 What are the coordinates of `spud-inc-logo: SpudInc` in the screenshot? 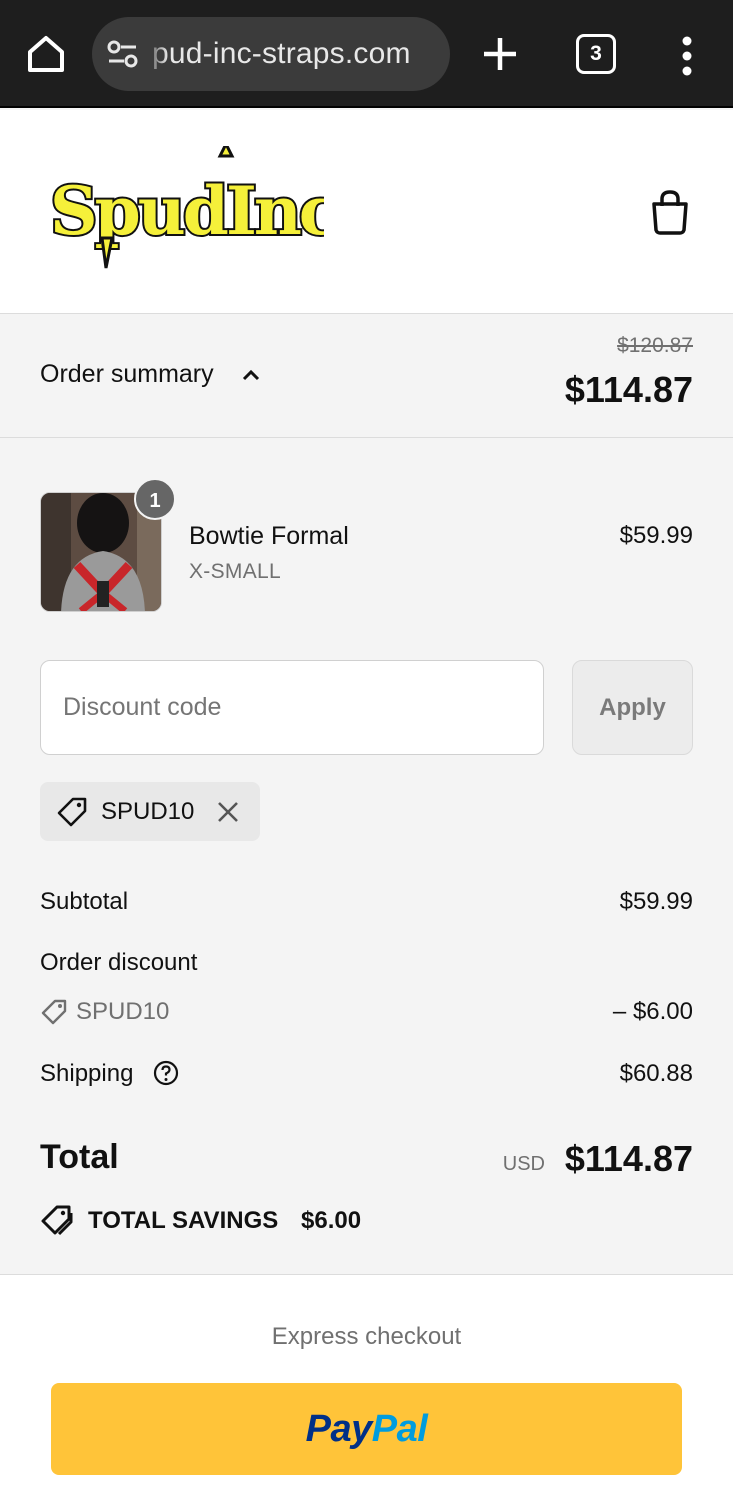 It's located at (184, 211).